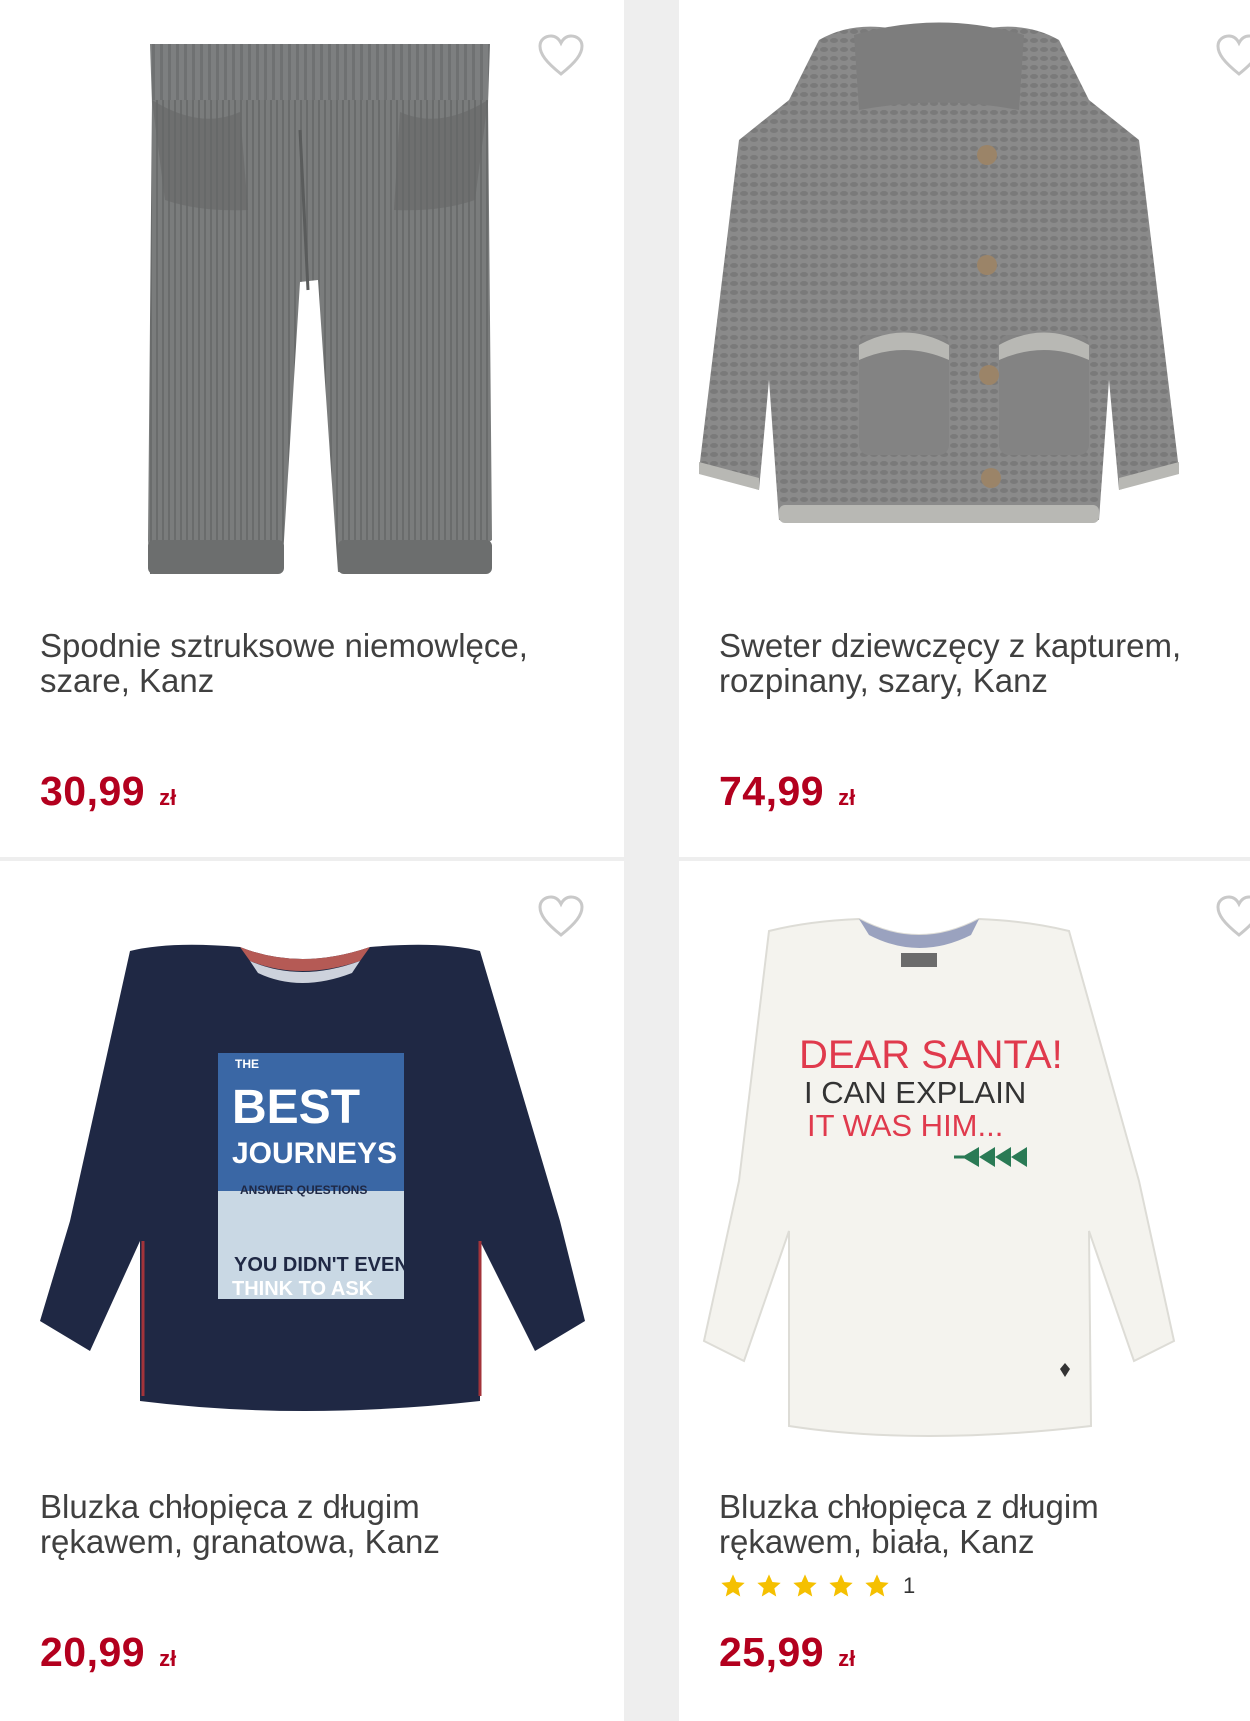  I want to click on print-text: JOURNEYS, so click(314, 1153).